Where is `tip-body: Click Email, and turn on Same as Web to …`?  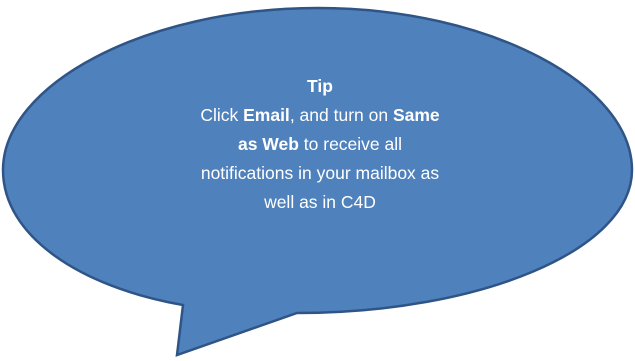
tip-body: Click Email, and turn on Same as Web to … is located at coordinates (319, 158).